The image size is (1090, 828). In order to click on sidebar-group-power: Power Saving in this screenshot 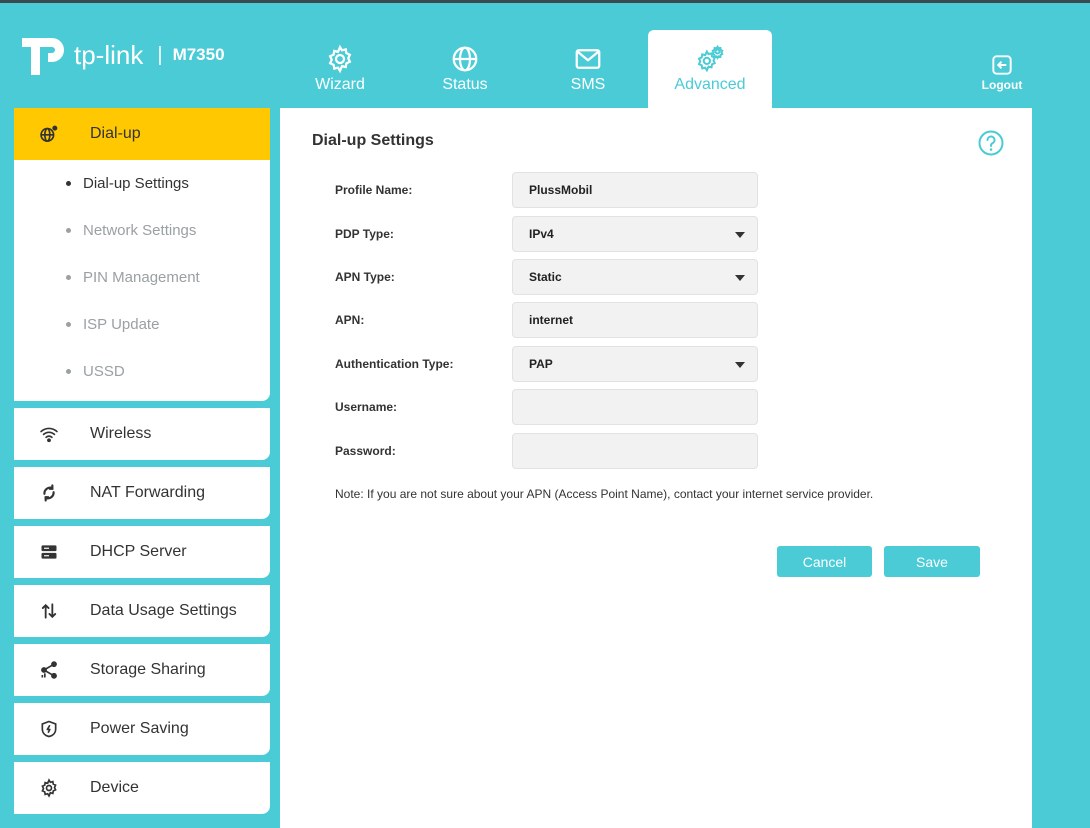, I will do `click(142, 729)`.